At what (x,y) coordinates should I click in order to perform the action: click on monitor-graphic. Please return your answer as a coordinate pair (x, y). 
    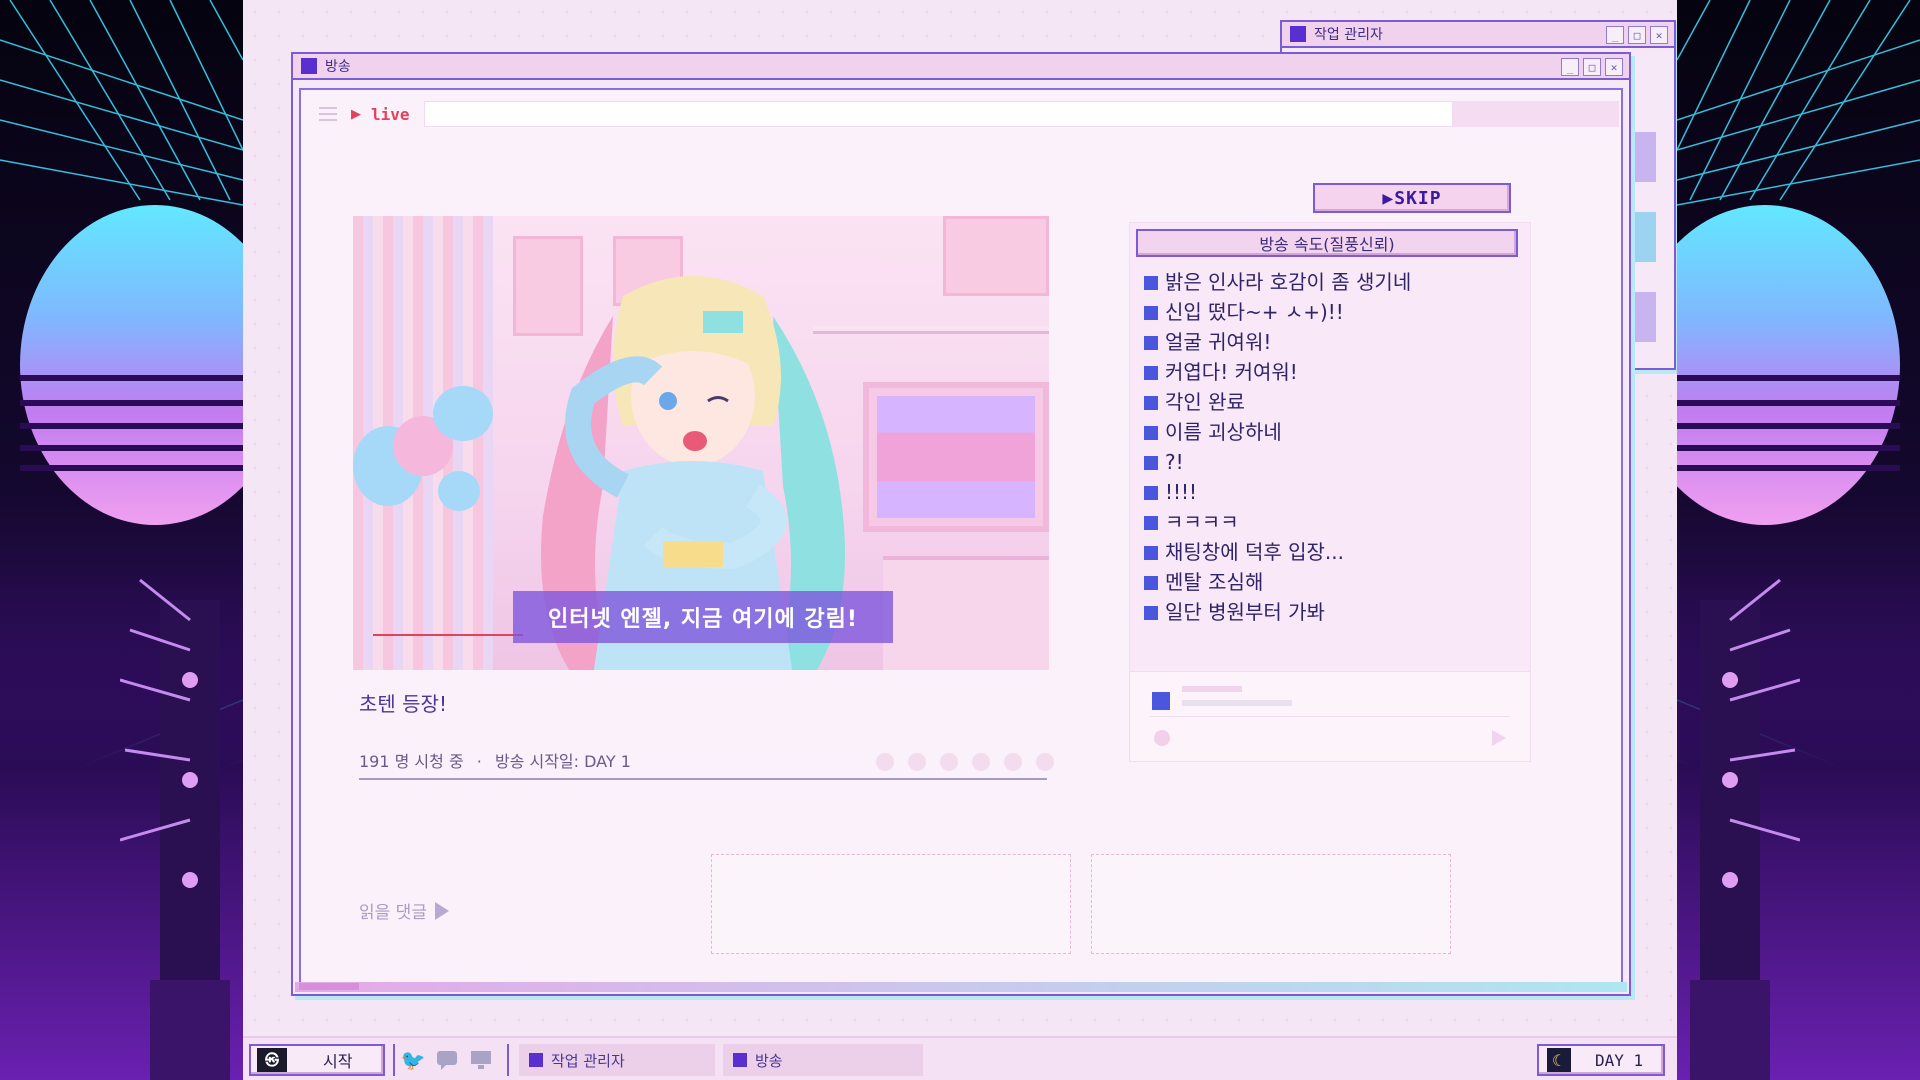
    Looking at the image, I should click on (956, 457).